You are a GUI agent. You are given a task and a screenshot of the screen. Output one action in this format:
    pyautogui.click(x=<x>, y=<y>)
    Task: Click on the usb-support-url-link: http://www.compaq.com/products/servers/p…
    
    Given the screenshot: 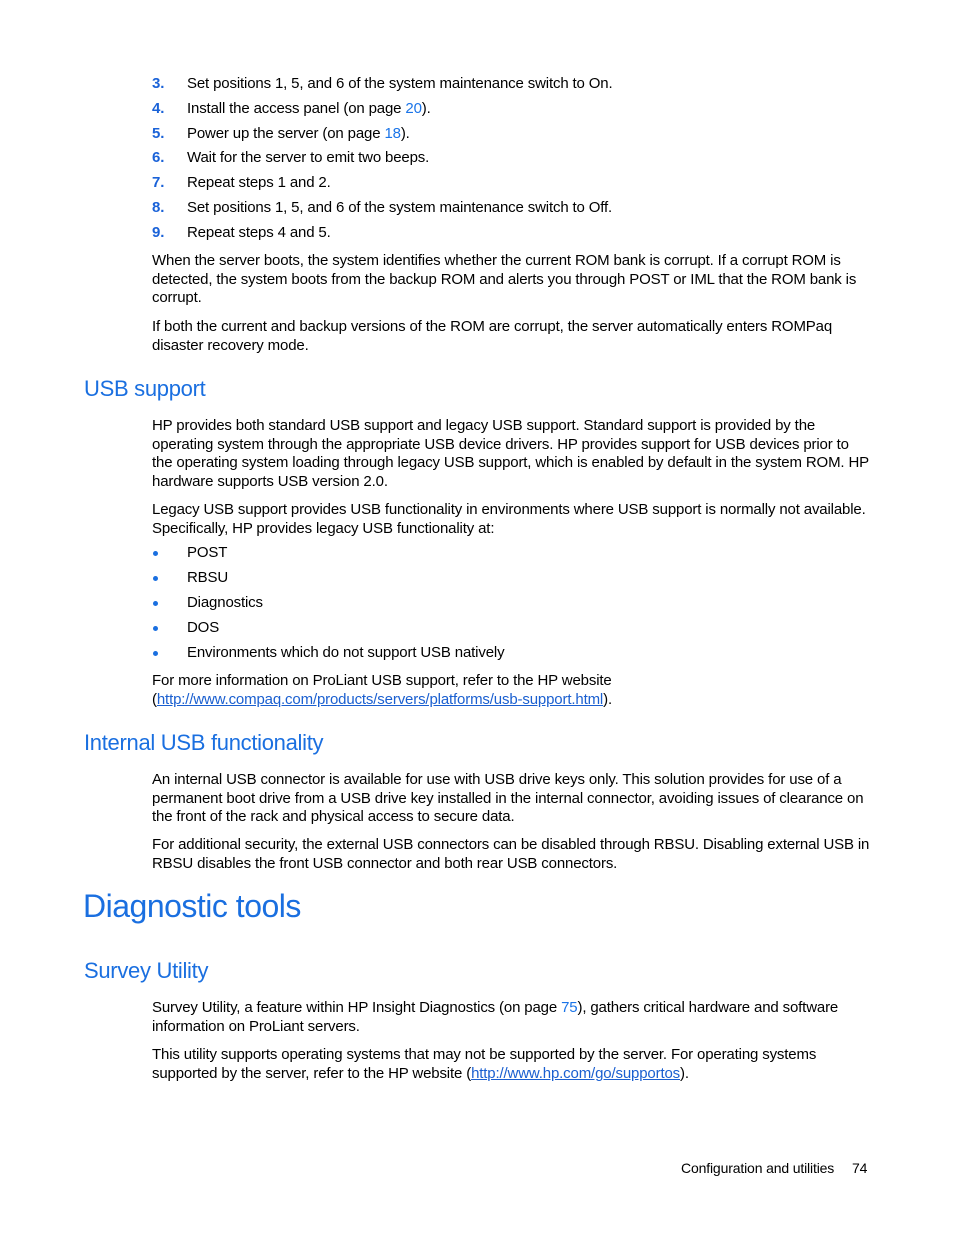 What is the action you would take?
    pyautogui.click(x=380, y=699)
    